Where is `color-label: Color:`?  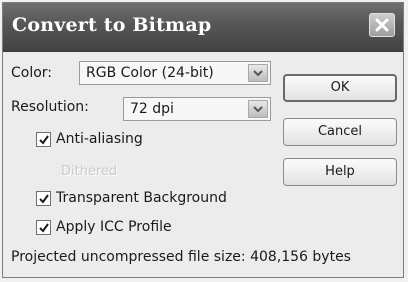
color-label: Color: is located at coordinates (32, 73).